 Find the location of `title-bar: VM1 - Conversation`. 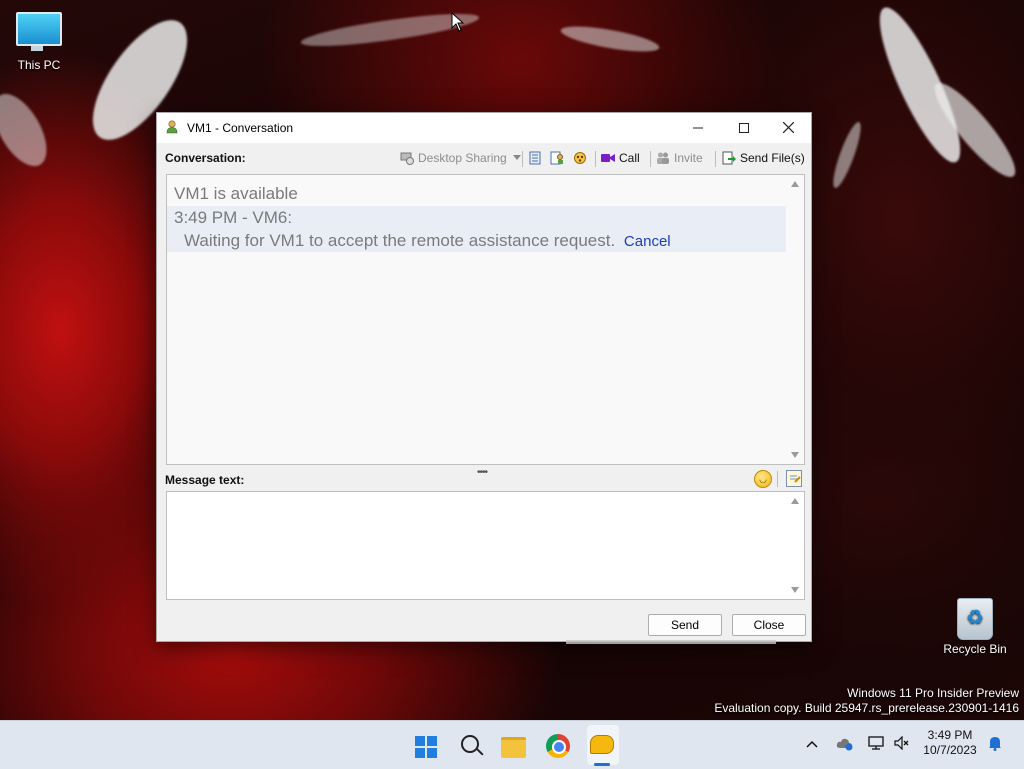

title-bar: VM1 - Conversation is located at coordinates (484, 128).